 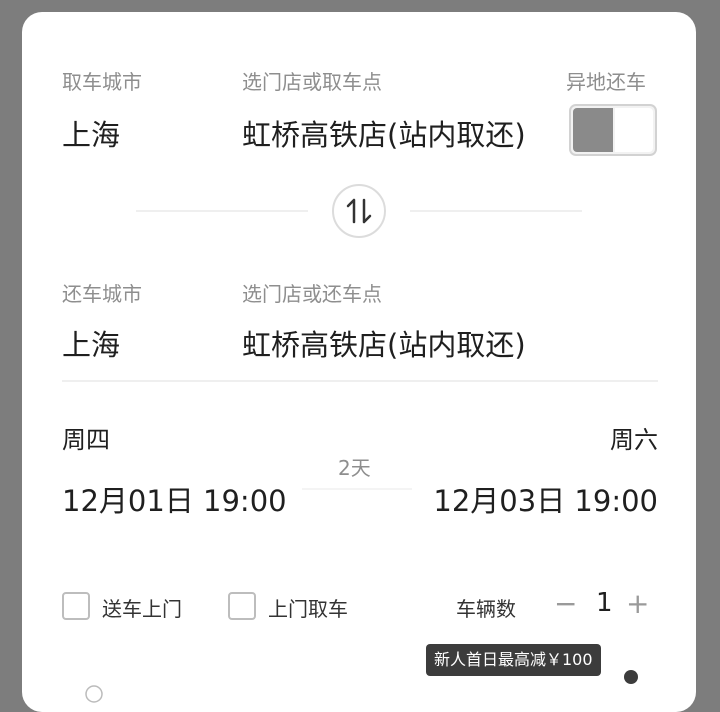 I want to click on location-icon, so click(x=94, y=694).